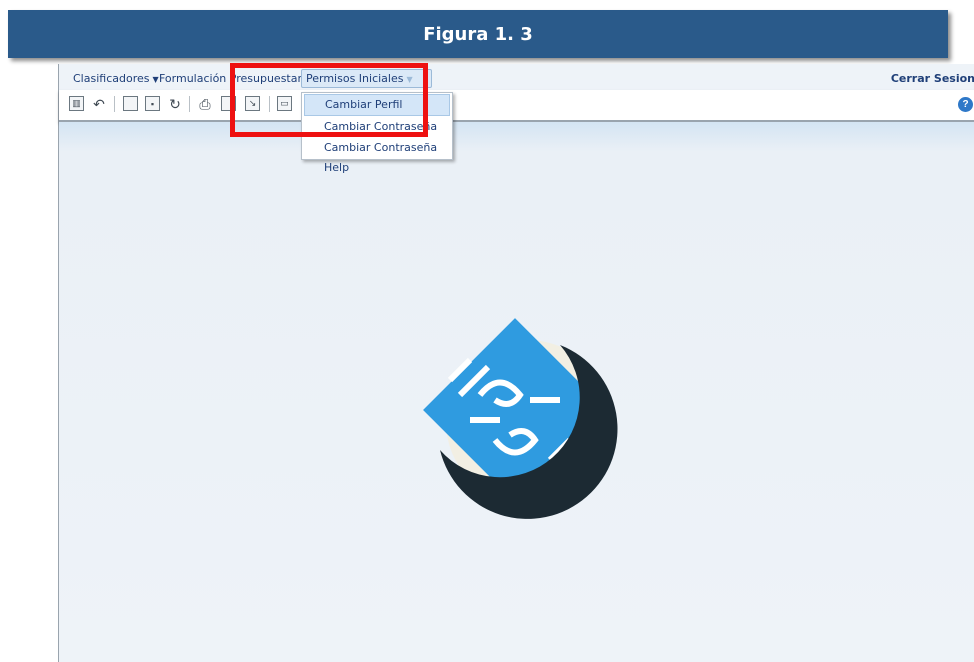 The image size is (974, 662). Describe the element at coordinates (516, 106) in the screenshot. I see `toolbar: ▥ ↶ ▪ ↻ ⎙ ↘ ▭ ?` at that location.